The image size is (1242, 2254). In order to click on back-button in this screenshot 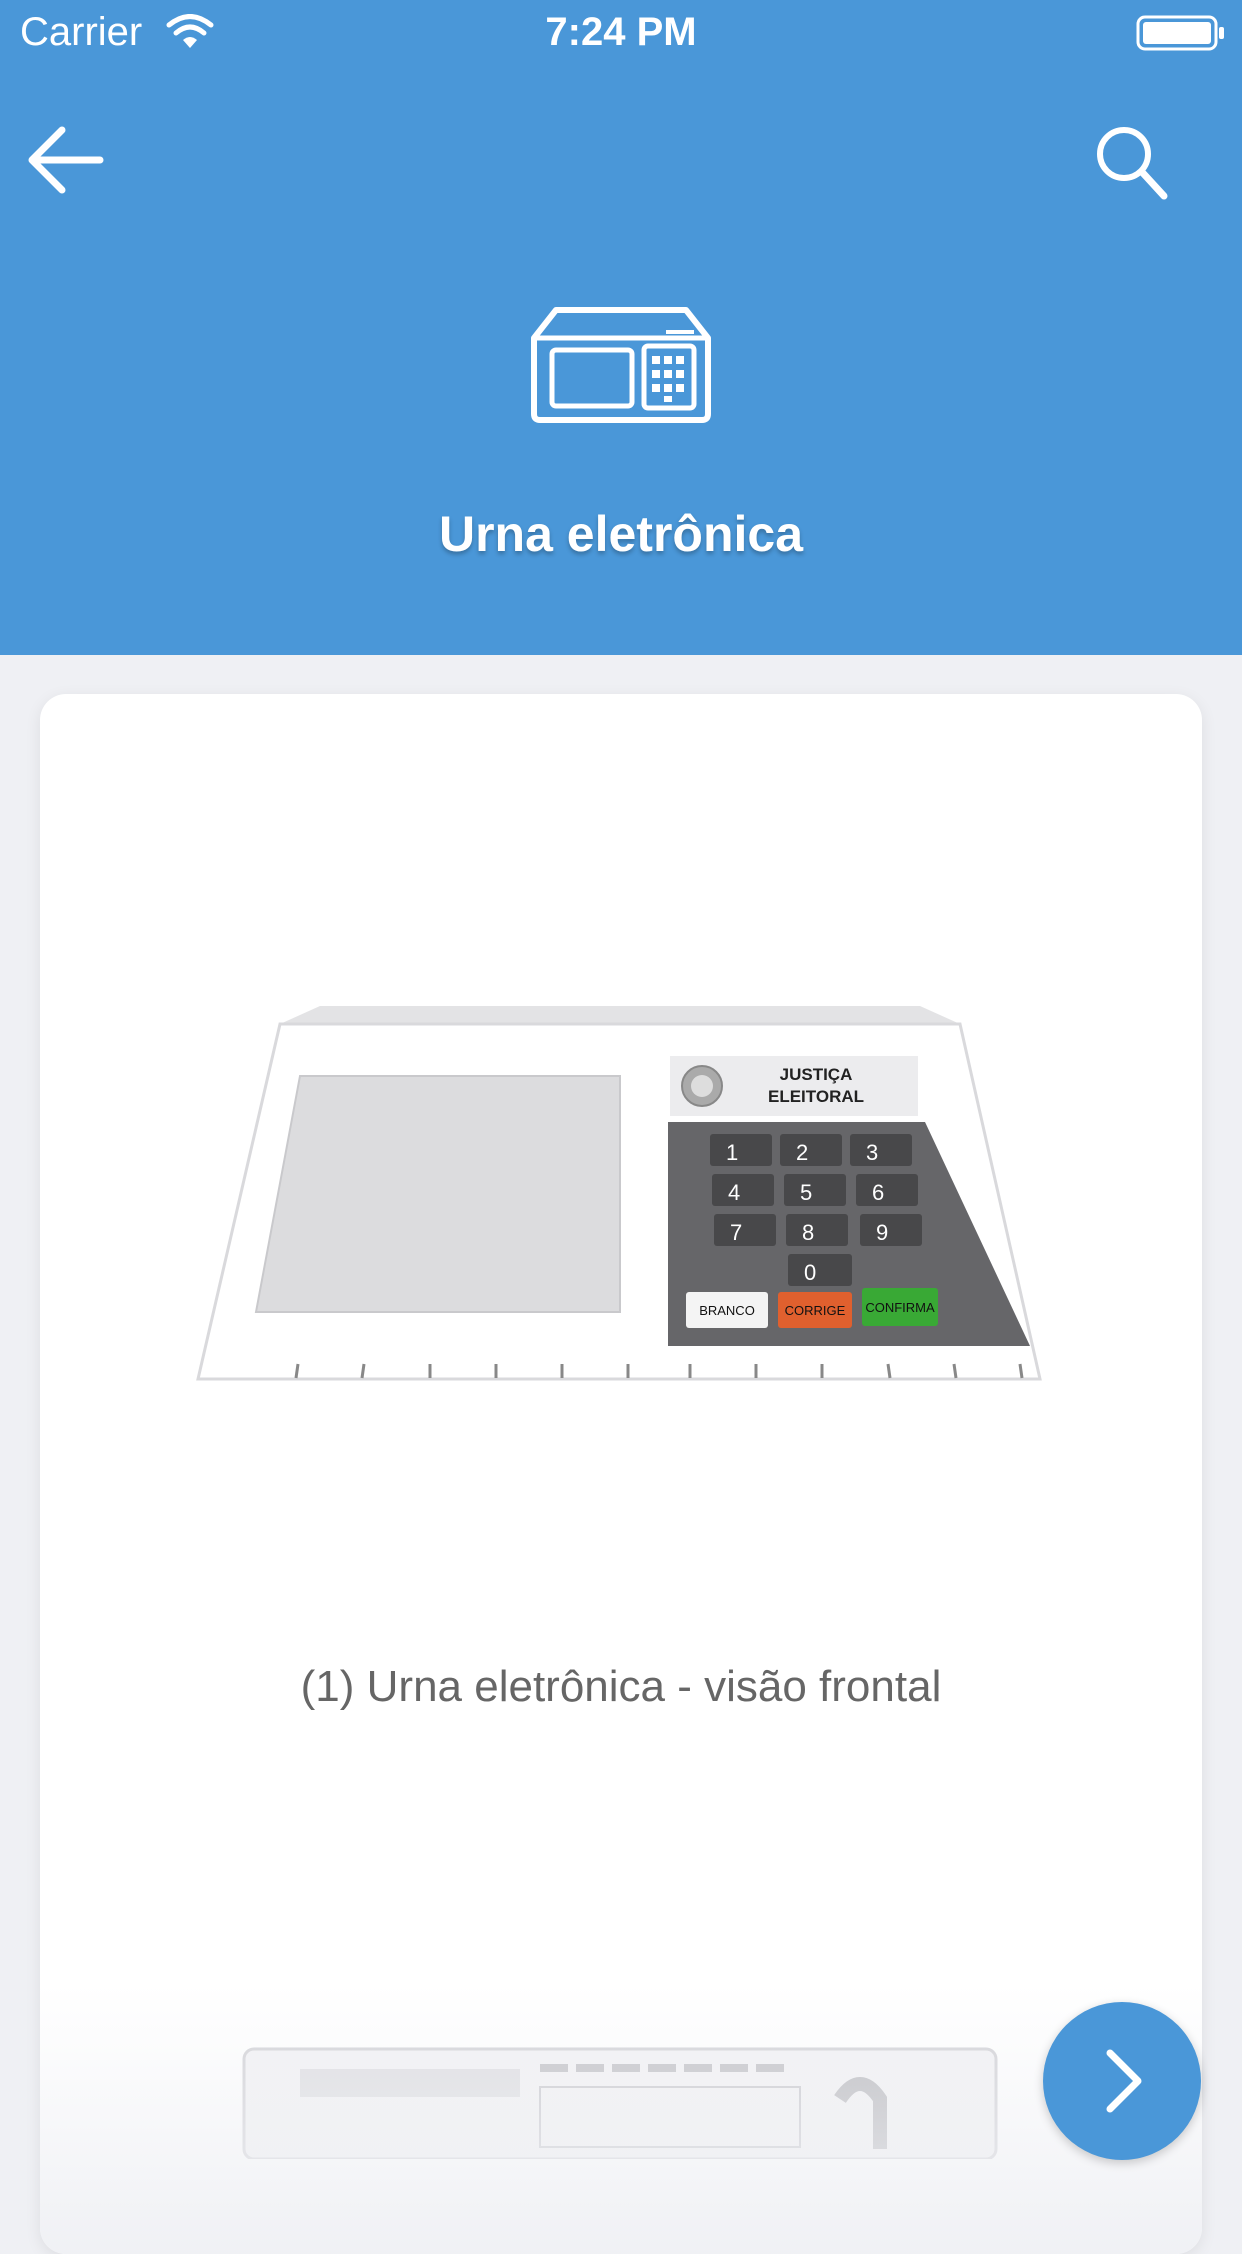, I will do `click(64, 160)`.